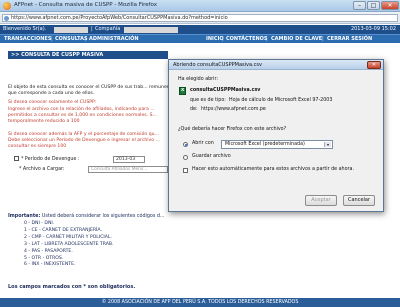 The height and width of the screenshot is (307, 400). Describe the element at coordinates (185, 170) in the screenshot. I see `auto-action-checkbox` at that location.